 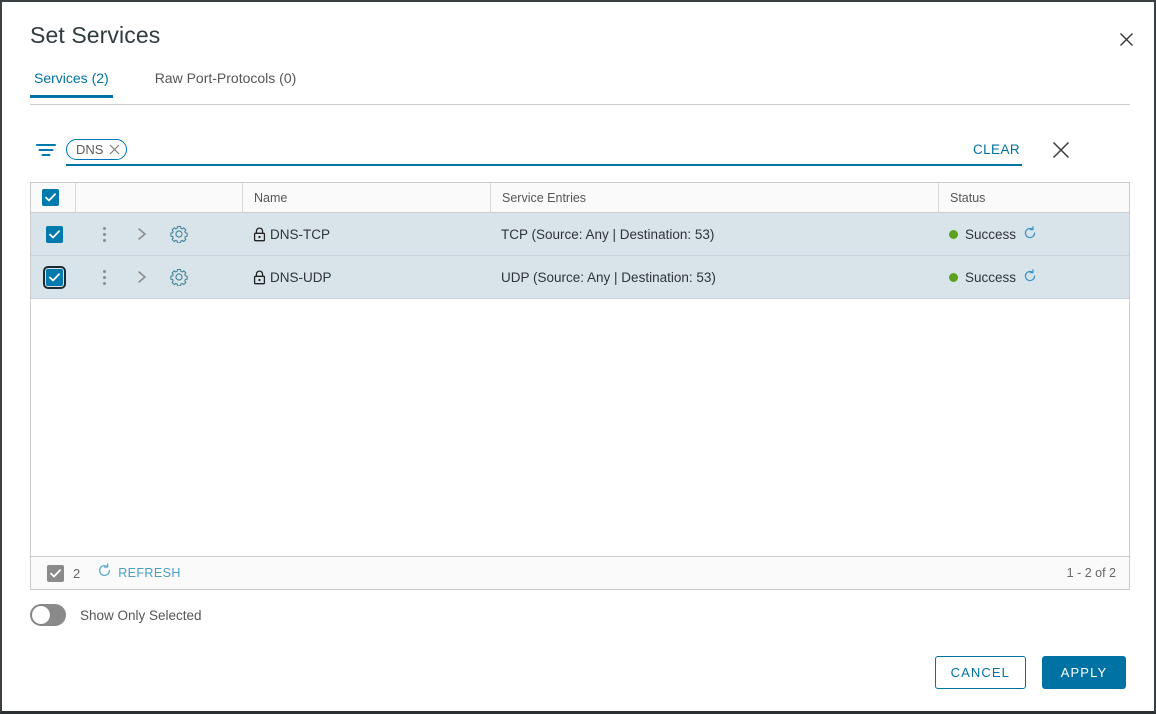 I want to click on row-name-cell: DNS-UDP, so click(x=366, y=277).